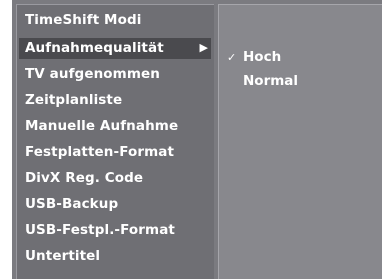  I want to click on submenu-option-normal: Normal, so click(300, 81).